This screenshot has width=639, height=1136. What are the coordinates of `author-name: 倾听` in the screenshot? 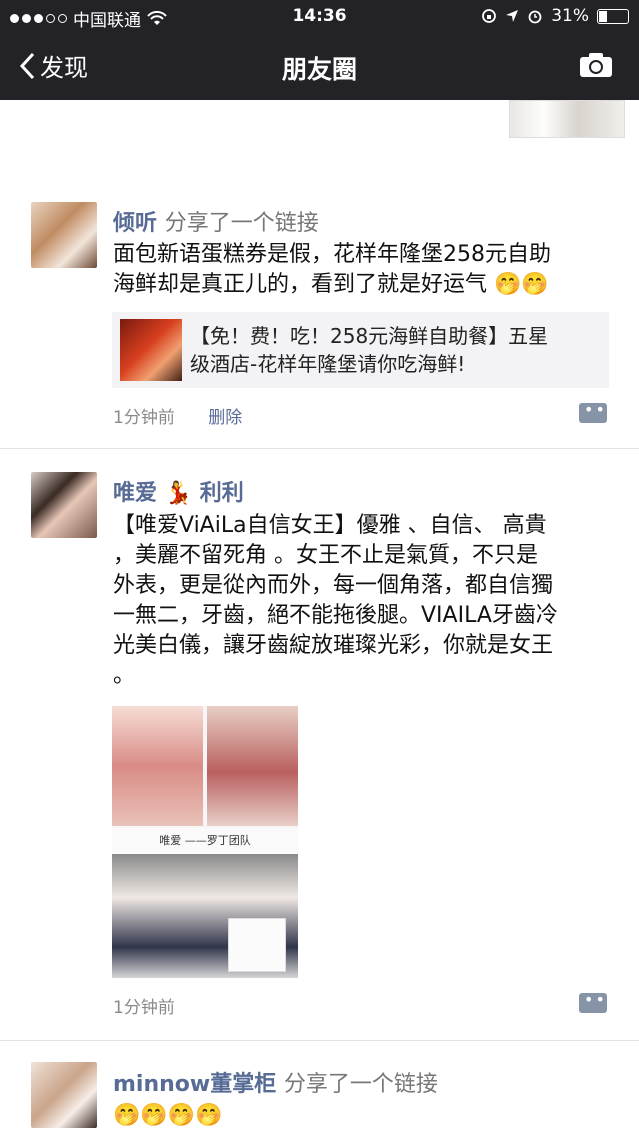 It's located at (135, 223).